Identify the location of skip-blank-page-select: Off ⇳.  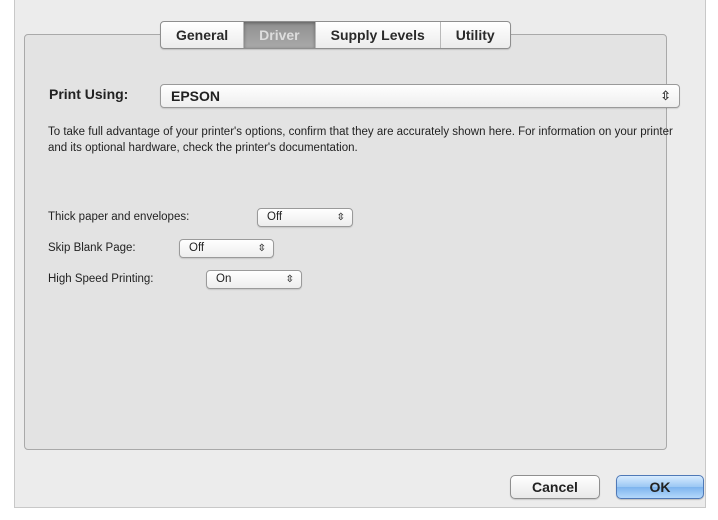
(226, 248).